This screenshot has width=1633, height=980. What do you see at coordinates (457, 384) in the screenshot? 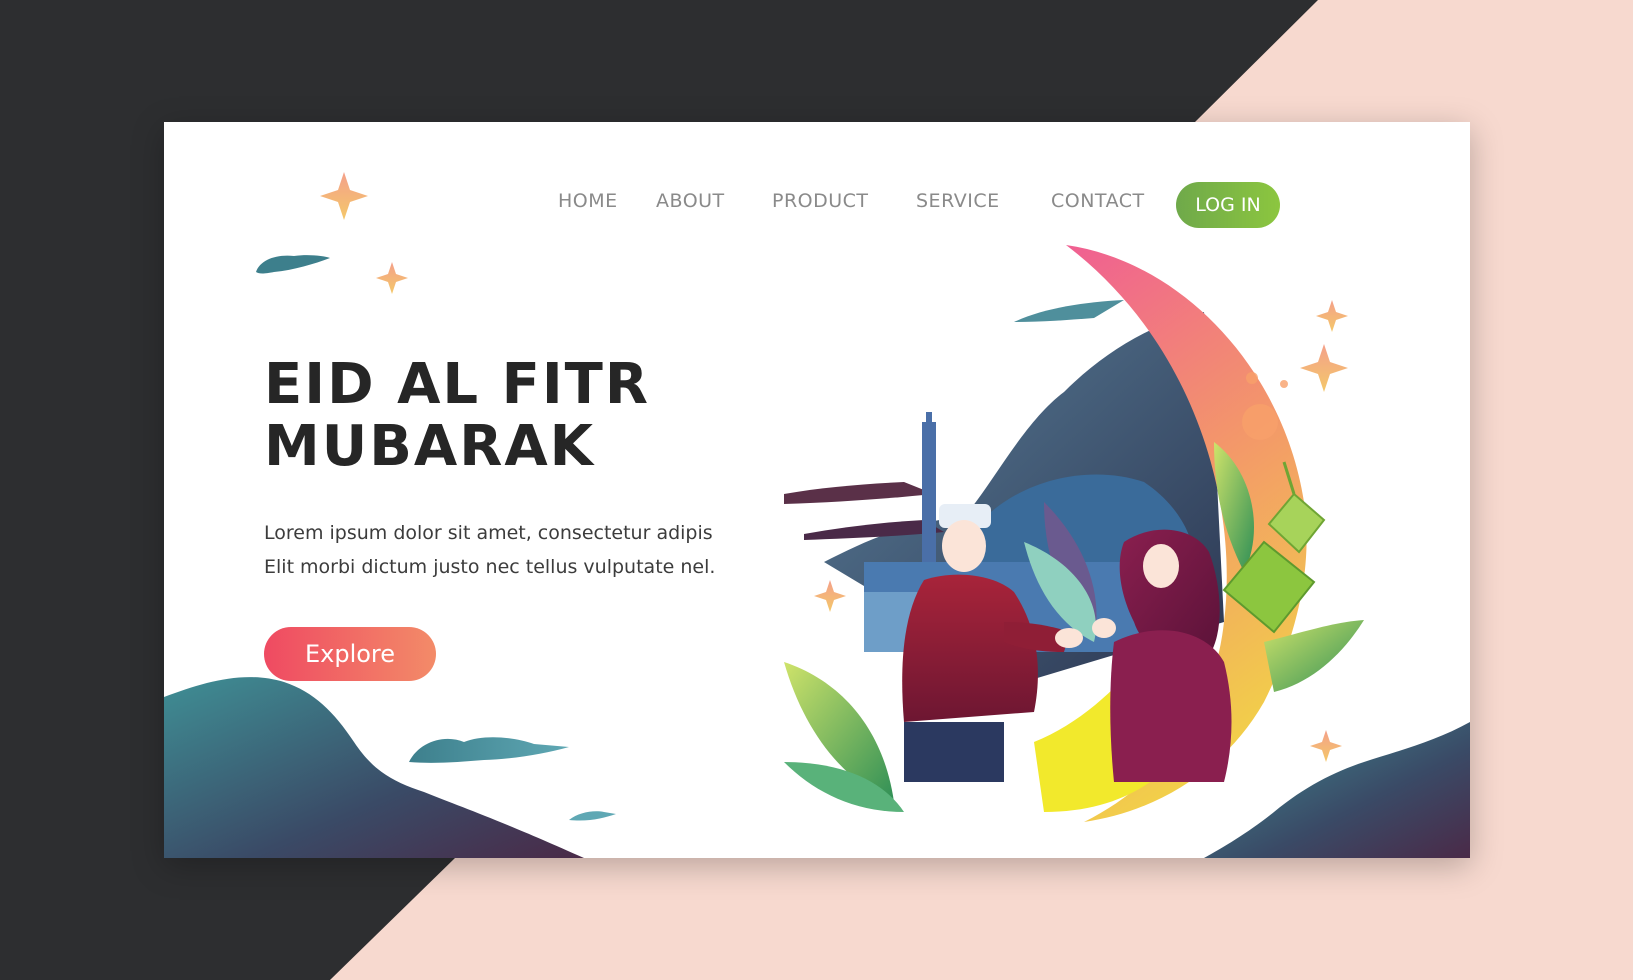
I see `title-line-1: EID AL FITR` at bounding box center [457, 384].